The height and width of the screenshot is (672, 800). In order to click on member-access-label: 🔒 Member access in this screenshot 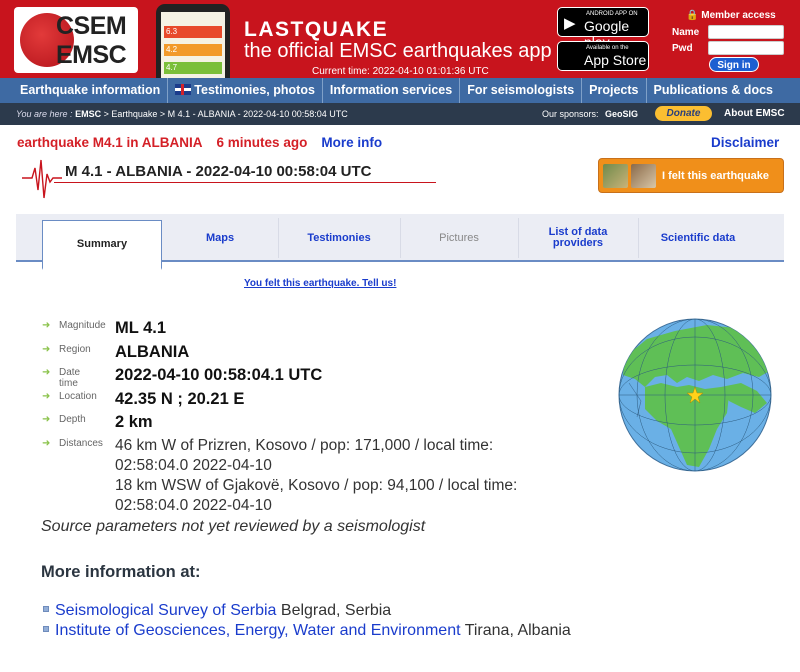, I will do `click(731, 15)`.